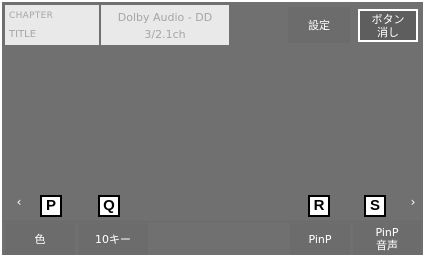 This screenshot has width=425, height=257. Describe the element at coordinates (388, 19) in the screenshot. I see `hide-buttons-label-line1: ボタン` at that location.